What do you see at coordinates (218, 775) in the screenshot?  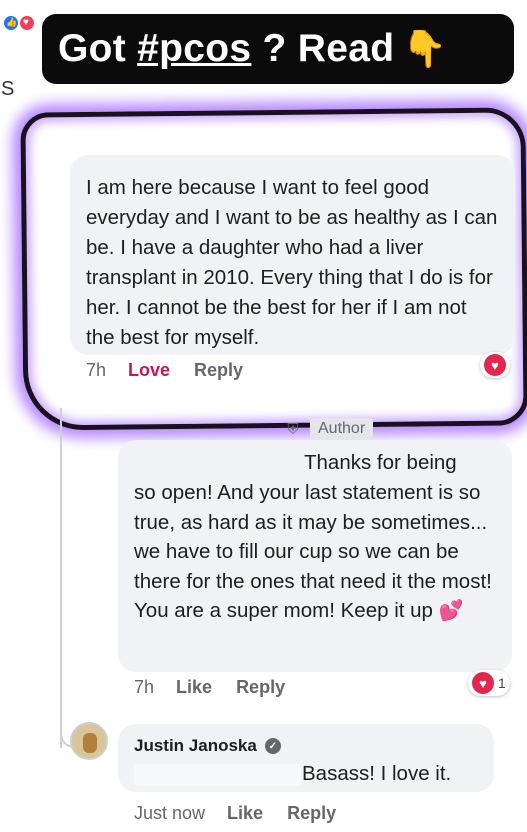 I see `blurred-mention` at bounding box center [218, 775].